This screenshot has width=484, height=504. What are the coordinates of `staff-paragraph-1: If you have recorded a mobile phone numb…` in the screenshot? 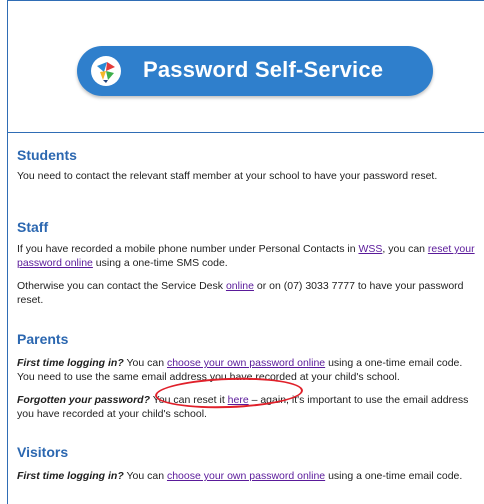 It's located at (247, 256).